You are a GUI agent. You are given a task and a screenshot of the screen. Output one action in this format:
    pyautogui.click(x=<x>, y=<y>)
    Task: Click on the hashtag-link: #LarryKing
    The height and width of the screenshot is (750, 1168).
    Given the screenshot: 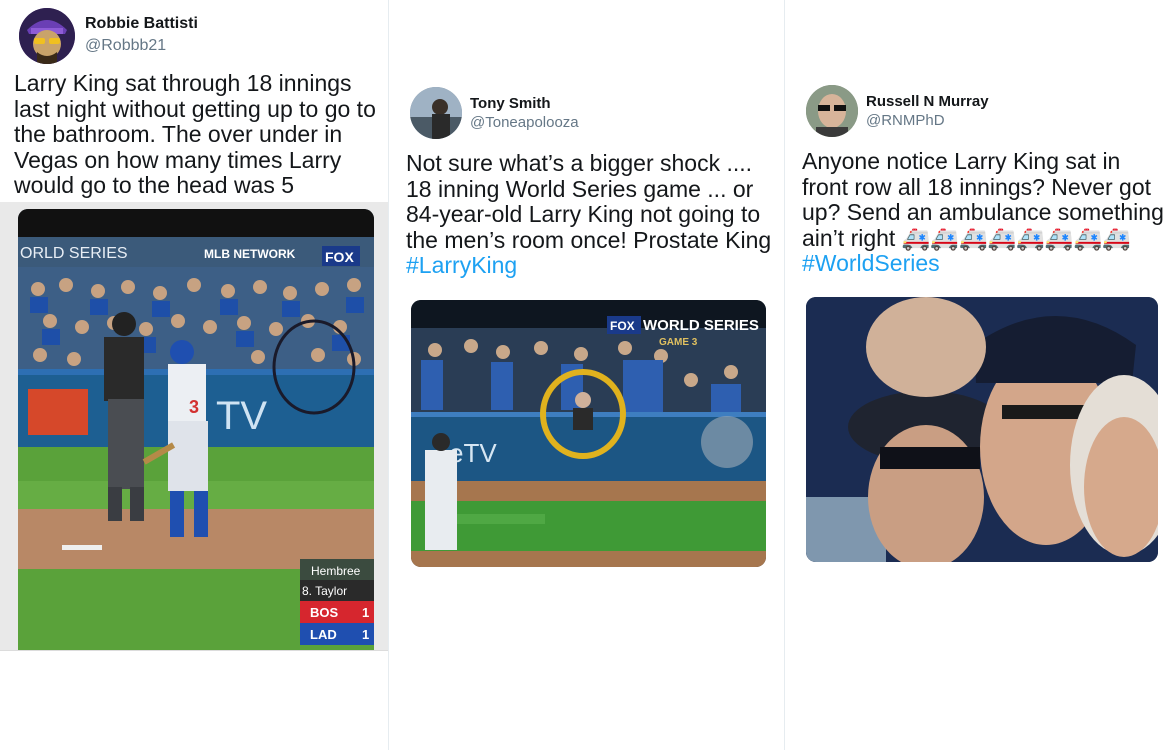 What is the action you would take?
    pyautogui.click(x=461, y=265)
    